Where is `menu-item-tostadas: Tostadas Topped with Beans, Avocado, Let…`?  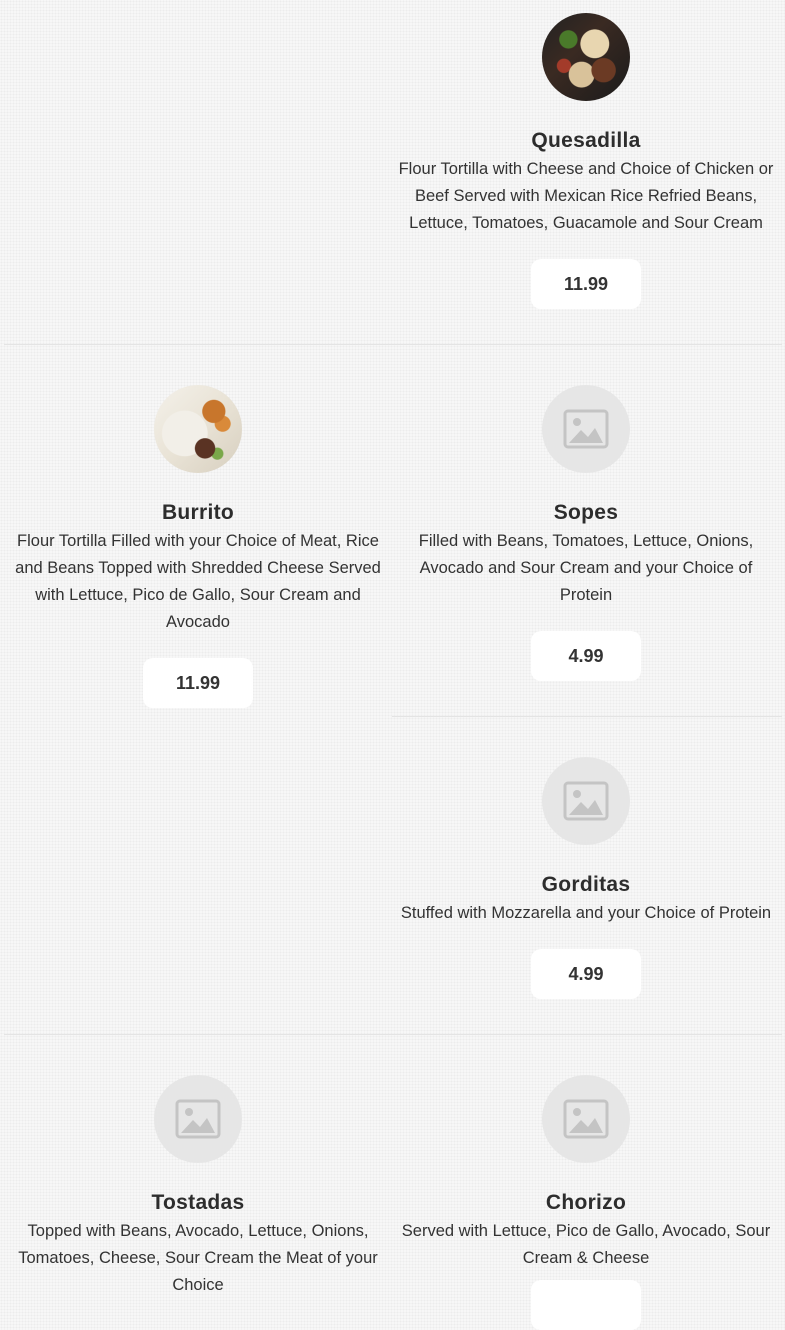
menu-item-tostadas: Tostadas Topped with Beans, Avocado, Let… is located at coordinates (198, 1187).